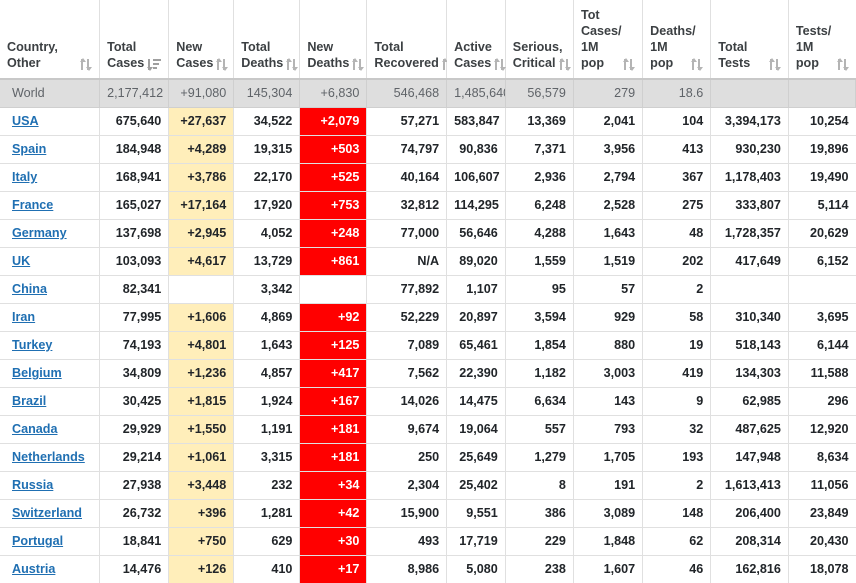  Describe the element at coordinates (749, 289) in the screenshot. I see `cell-total-tests` at that location.